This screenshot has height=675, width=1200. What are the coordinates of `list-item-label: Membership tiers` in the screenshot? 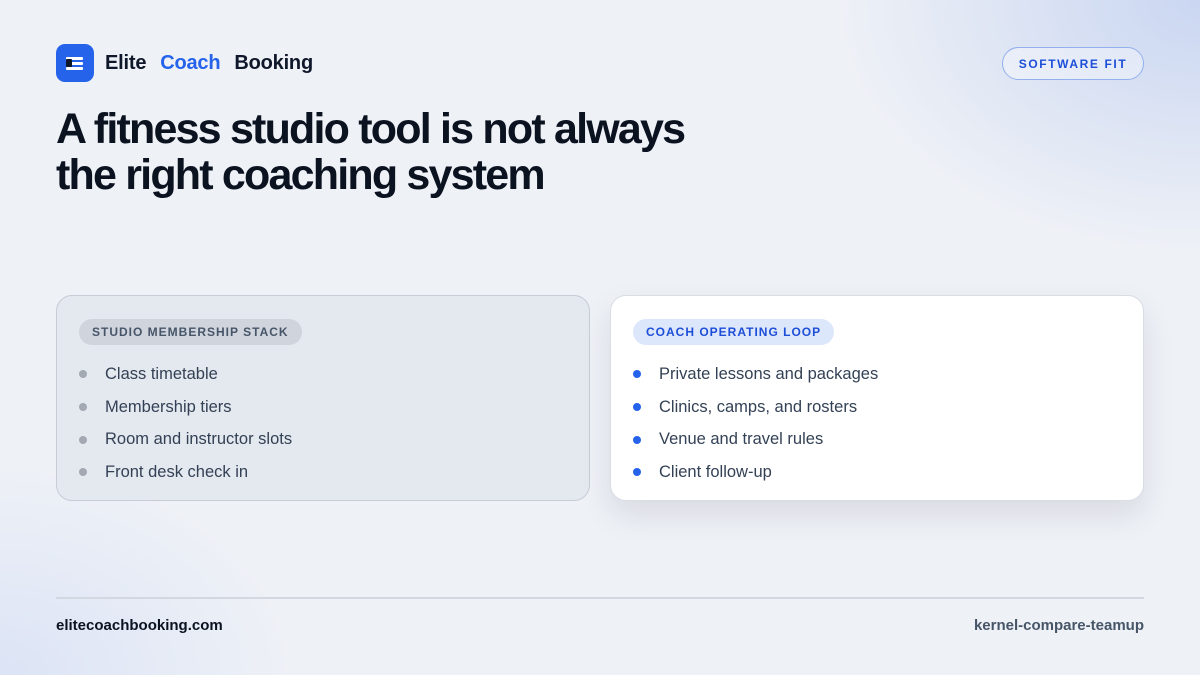 It's located at (168, 406).